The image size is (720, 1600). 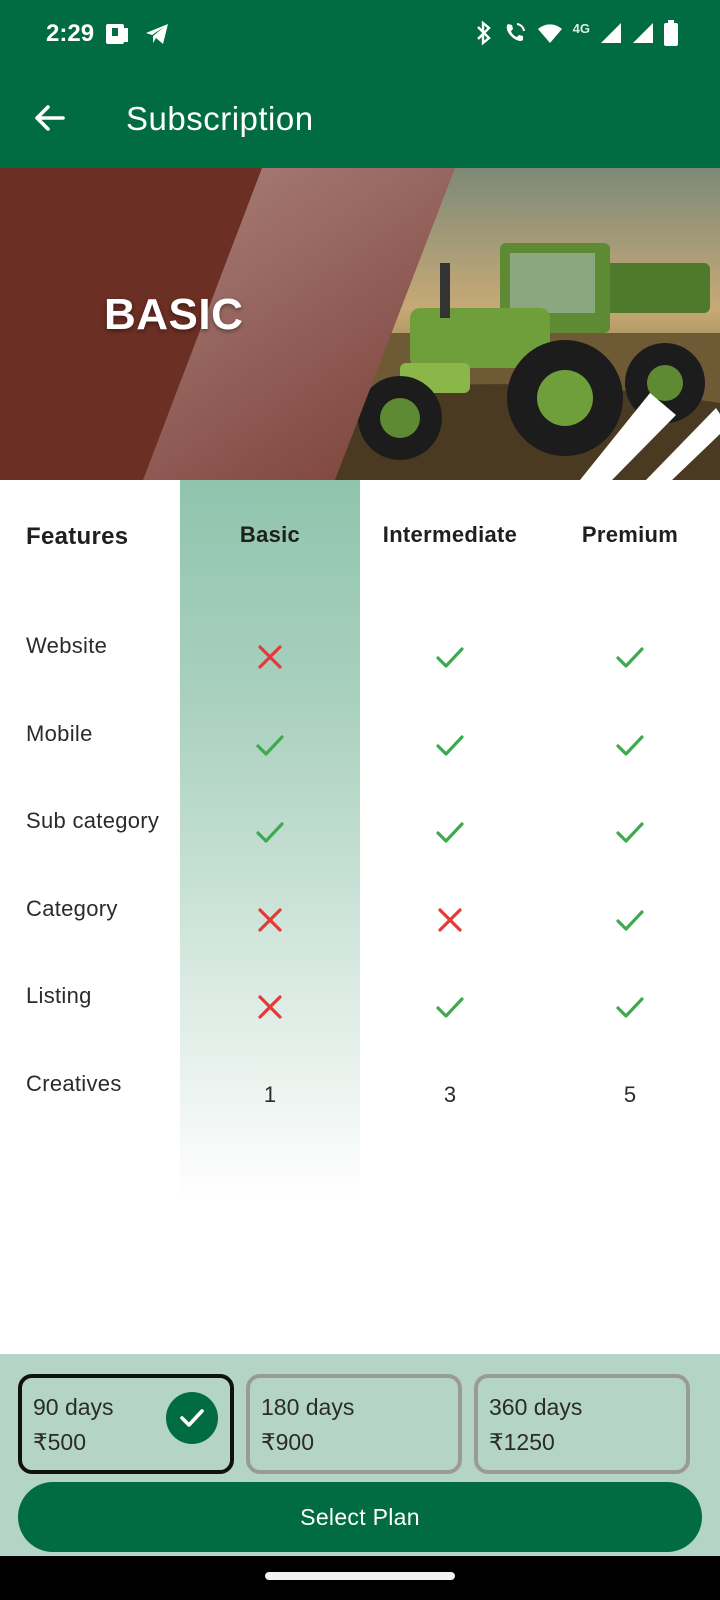 I want to click on network-type-label: 4G, so click(x=581, y=28).